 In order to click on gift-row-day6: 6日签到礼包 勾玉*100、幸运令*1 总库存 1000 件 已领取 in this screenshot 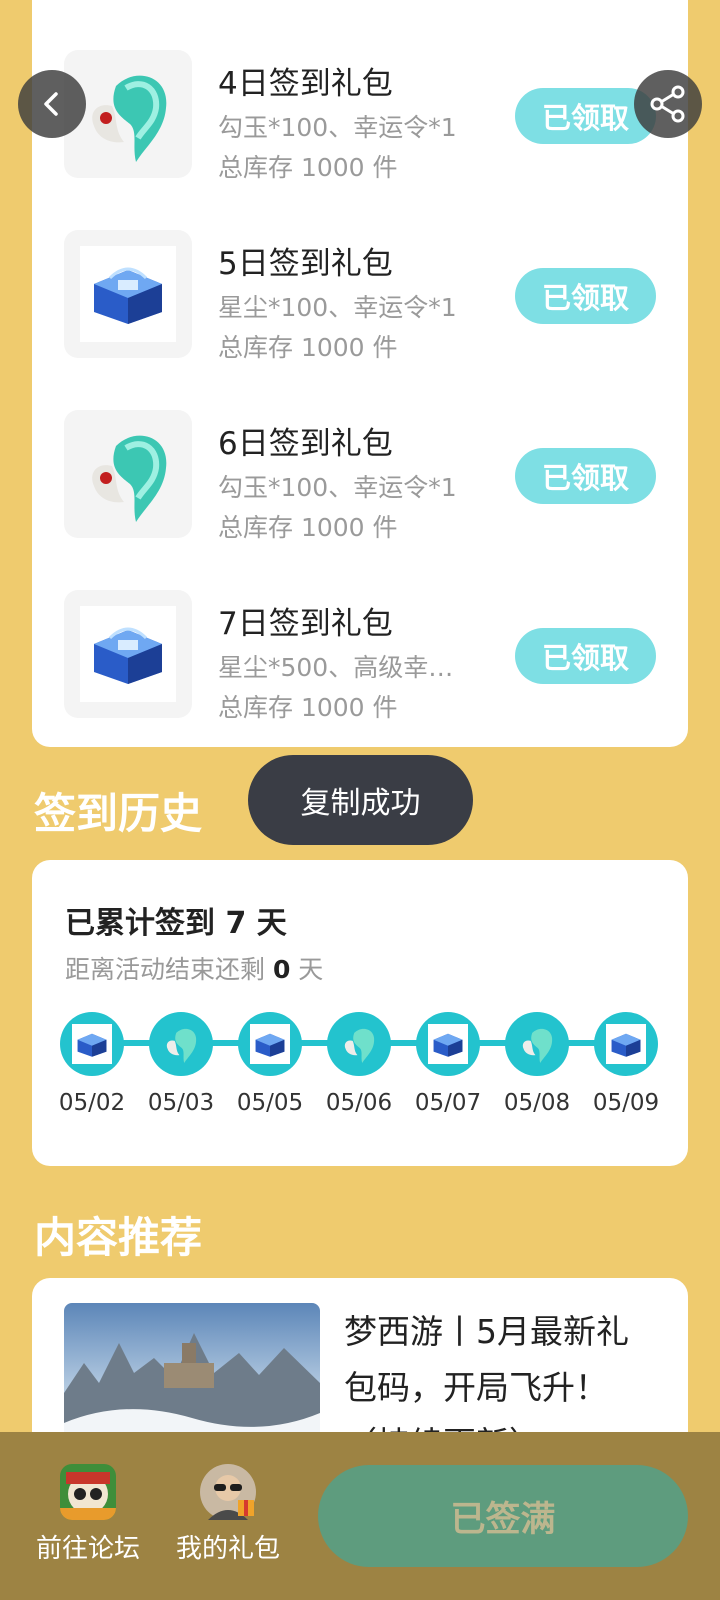, I will do `click(360, 476)`.